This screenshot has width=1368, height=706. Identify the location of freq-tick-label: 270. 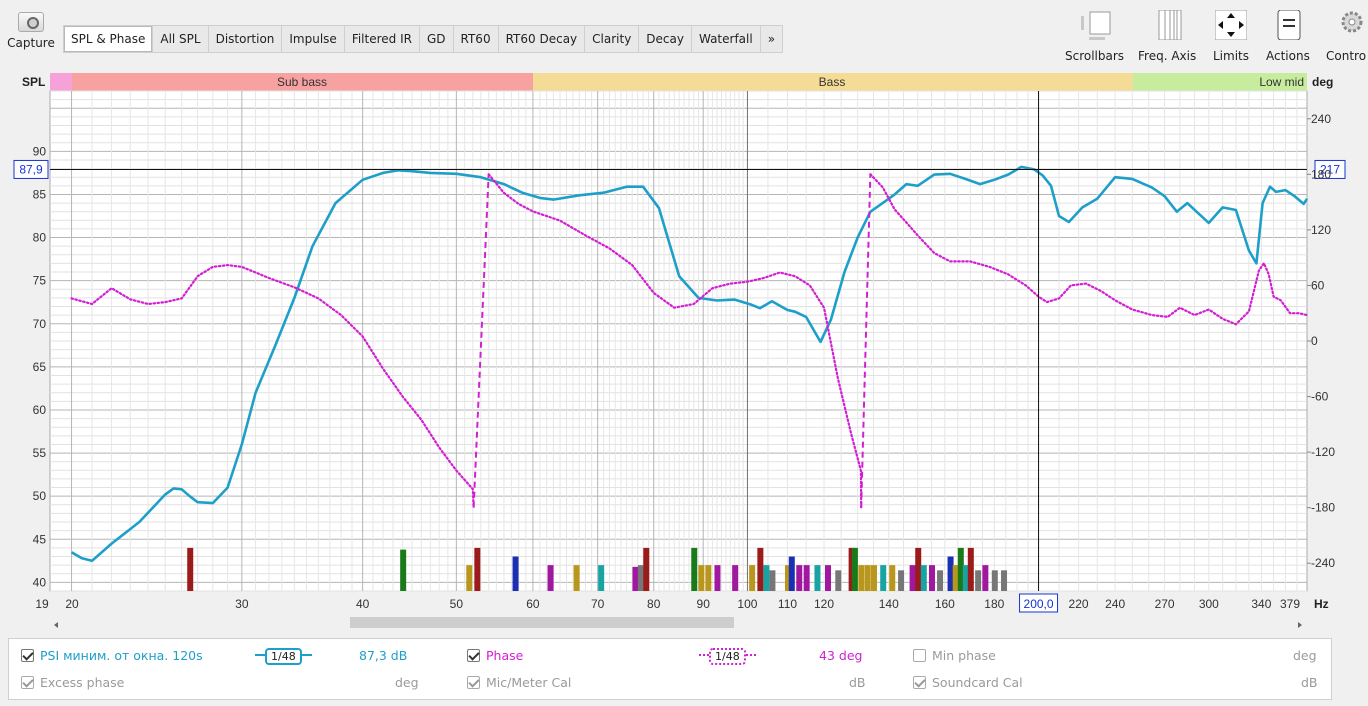
(1165, 604).